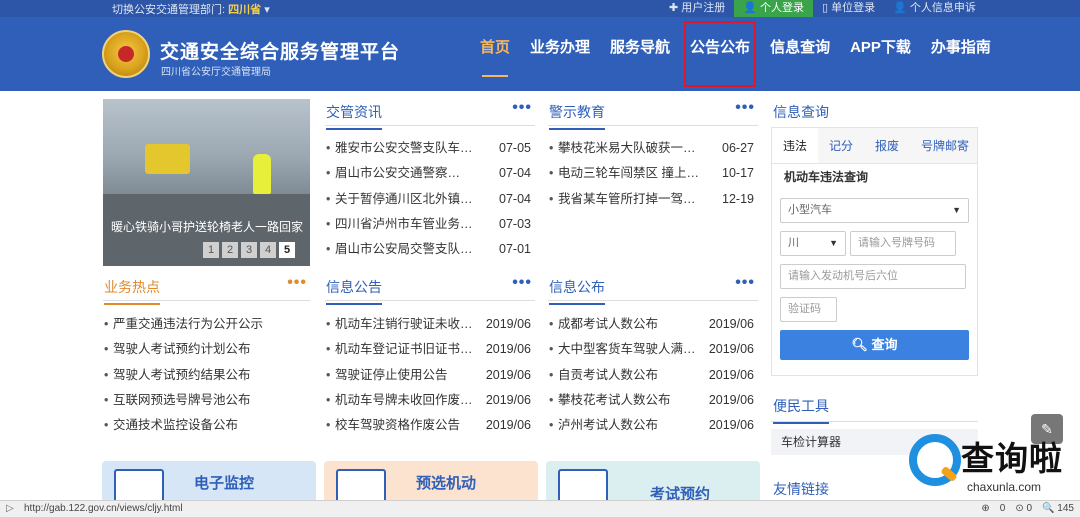  Describe the element at coordinates (430, 149) in the screenshot. I see `list-item: 雅安市公安交警支队车…07-05` at that location.